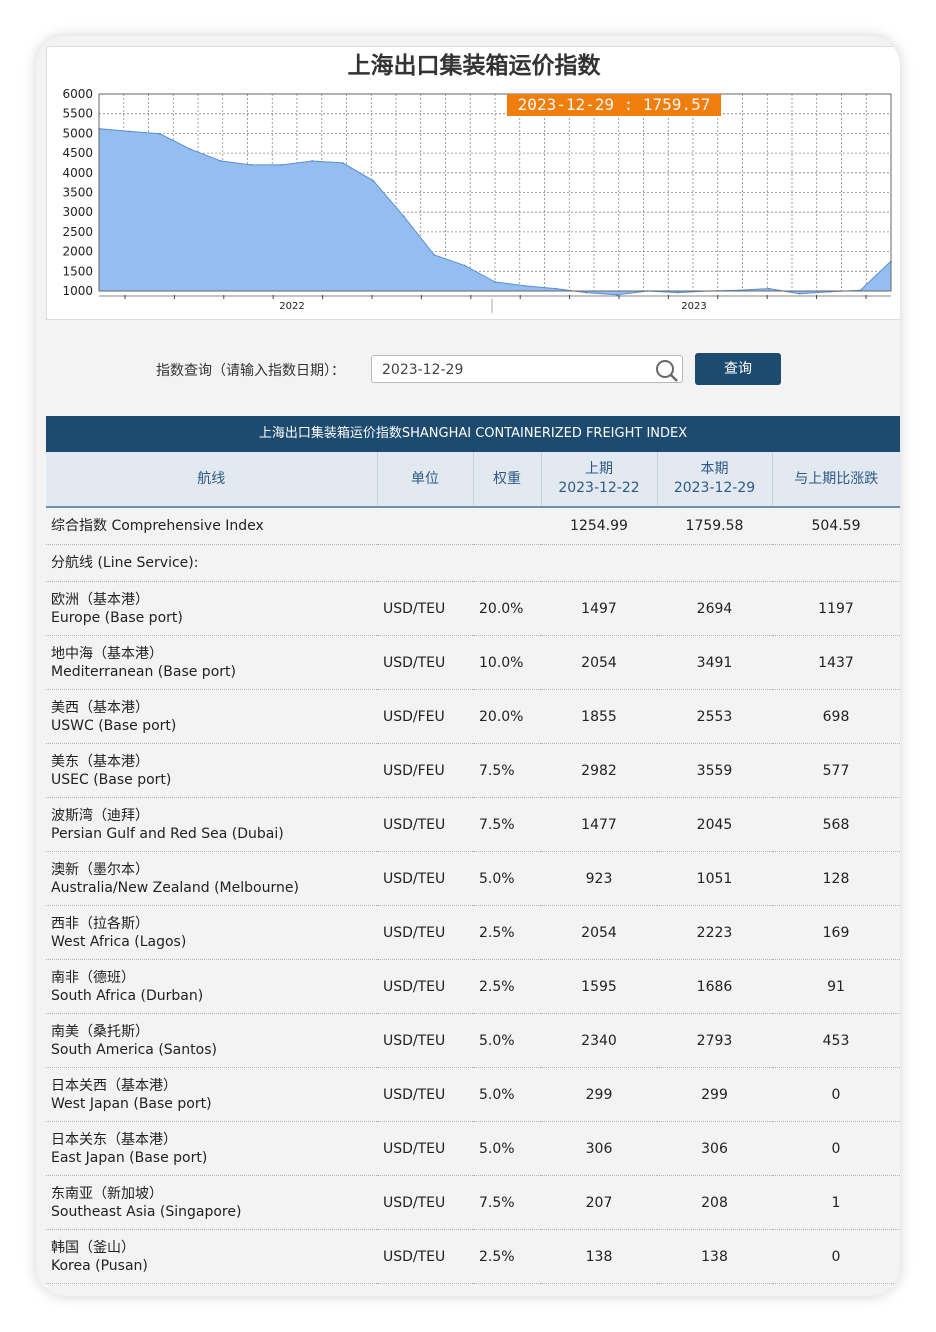 The width and height of the screenshot is (936, 1332). What do you see at coordinates (143, 671) in the screenshot?
I see `route-en: Mediterranean (Base port)` at bounding box center [143, 671].